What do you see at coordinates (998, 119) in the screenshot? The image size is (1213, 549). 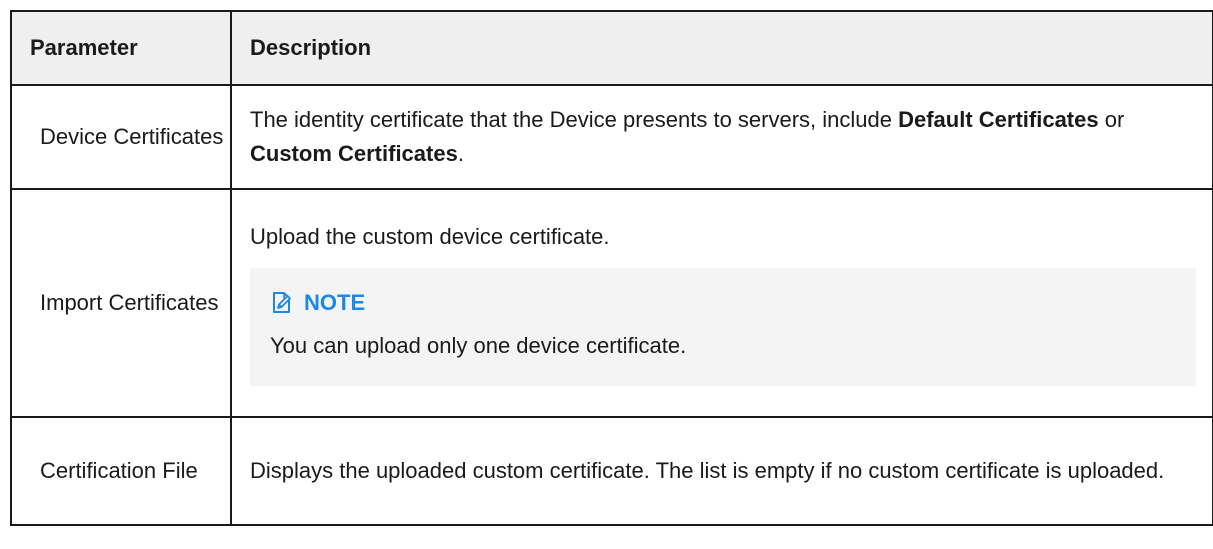 I see `bold-term: Default Certificates` at bounding box center [998, 119].